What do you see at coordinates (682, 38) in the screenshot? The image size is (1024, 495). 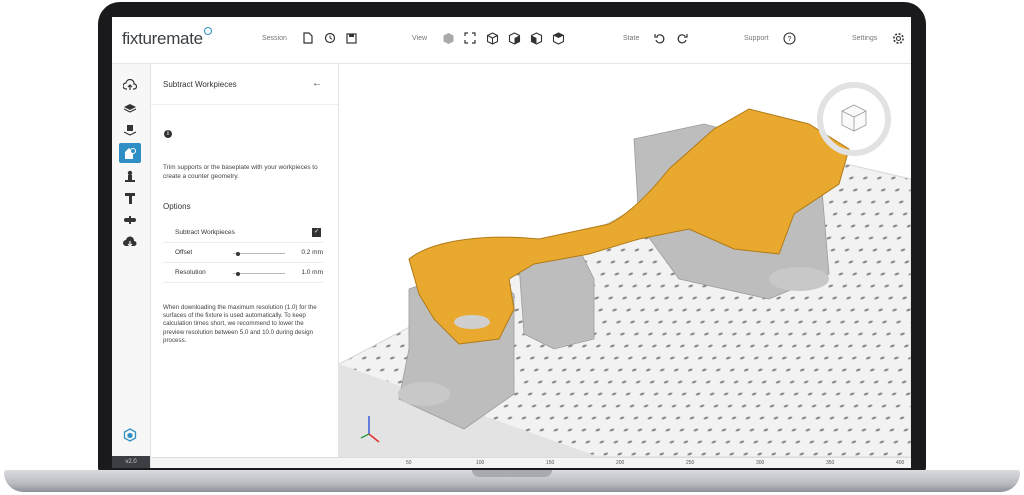 I see `redo-icon` at bounding box center [682, 38].